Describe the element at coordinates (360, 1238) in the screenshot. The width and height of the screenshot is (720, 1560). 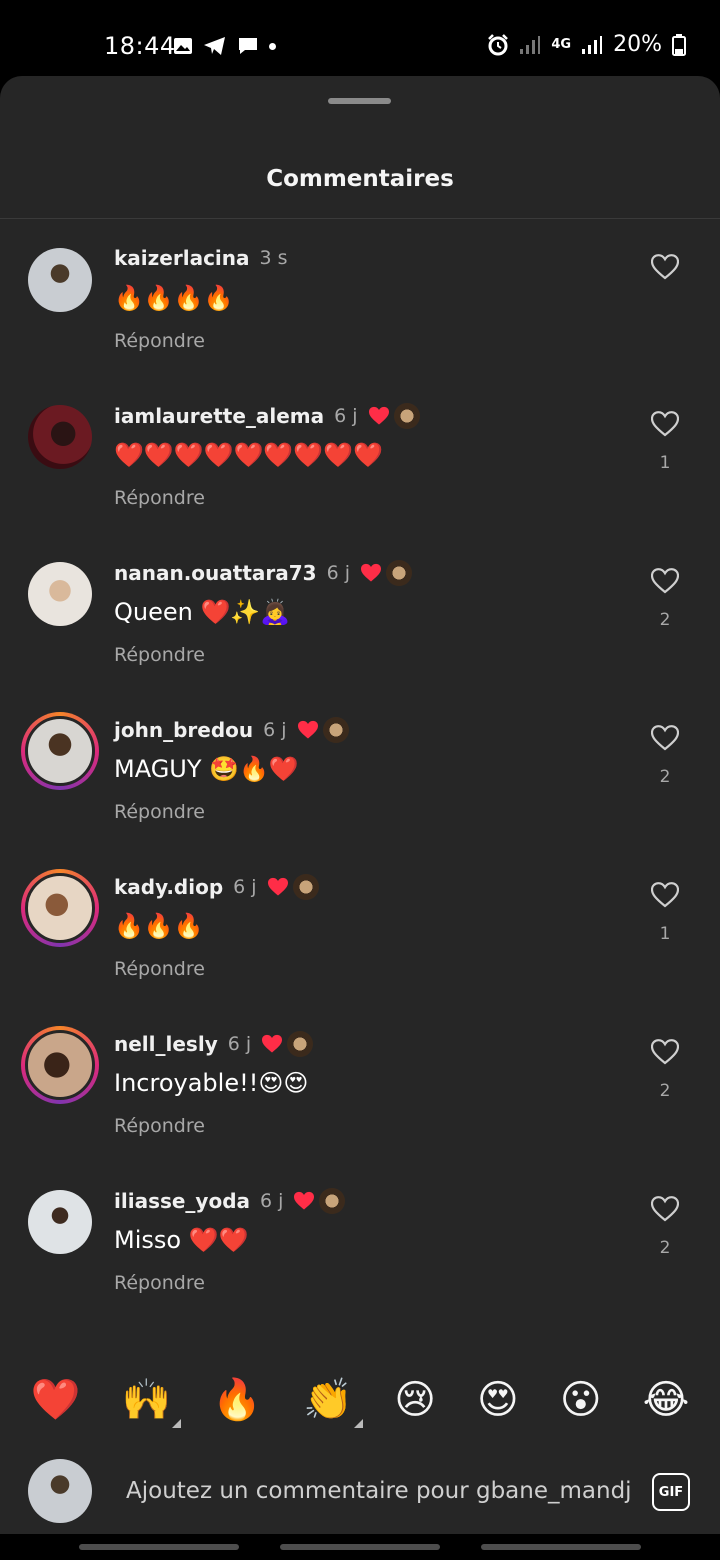
I see `comment-item: iliasse_yoda 6 j Misso ❤️❤️ Répondre 2` at that location.